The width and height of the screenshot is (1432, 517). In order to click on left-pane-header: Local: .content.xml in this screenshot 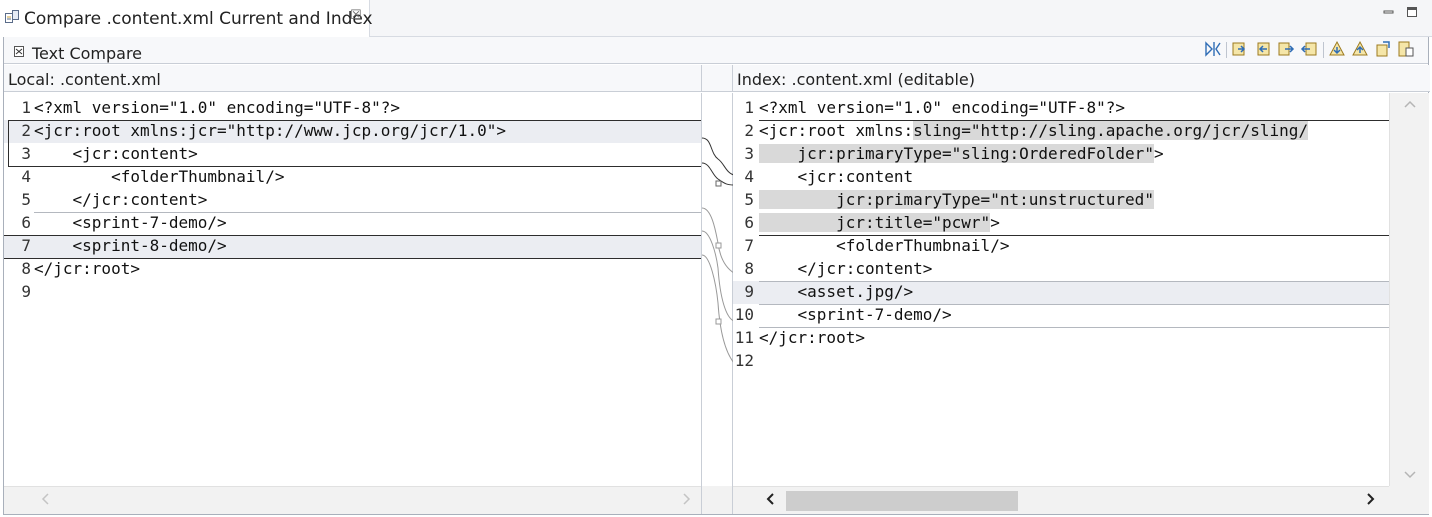, I will do `click(352, 78)`.